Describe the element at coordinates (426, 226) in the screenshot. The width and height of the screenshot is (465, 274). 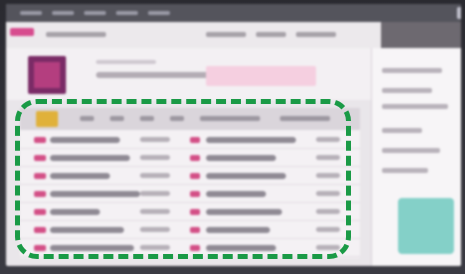
I see `side-card` at that location.